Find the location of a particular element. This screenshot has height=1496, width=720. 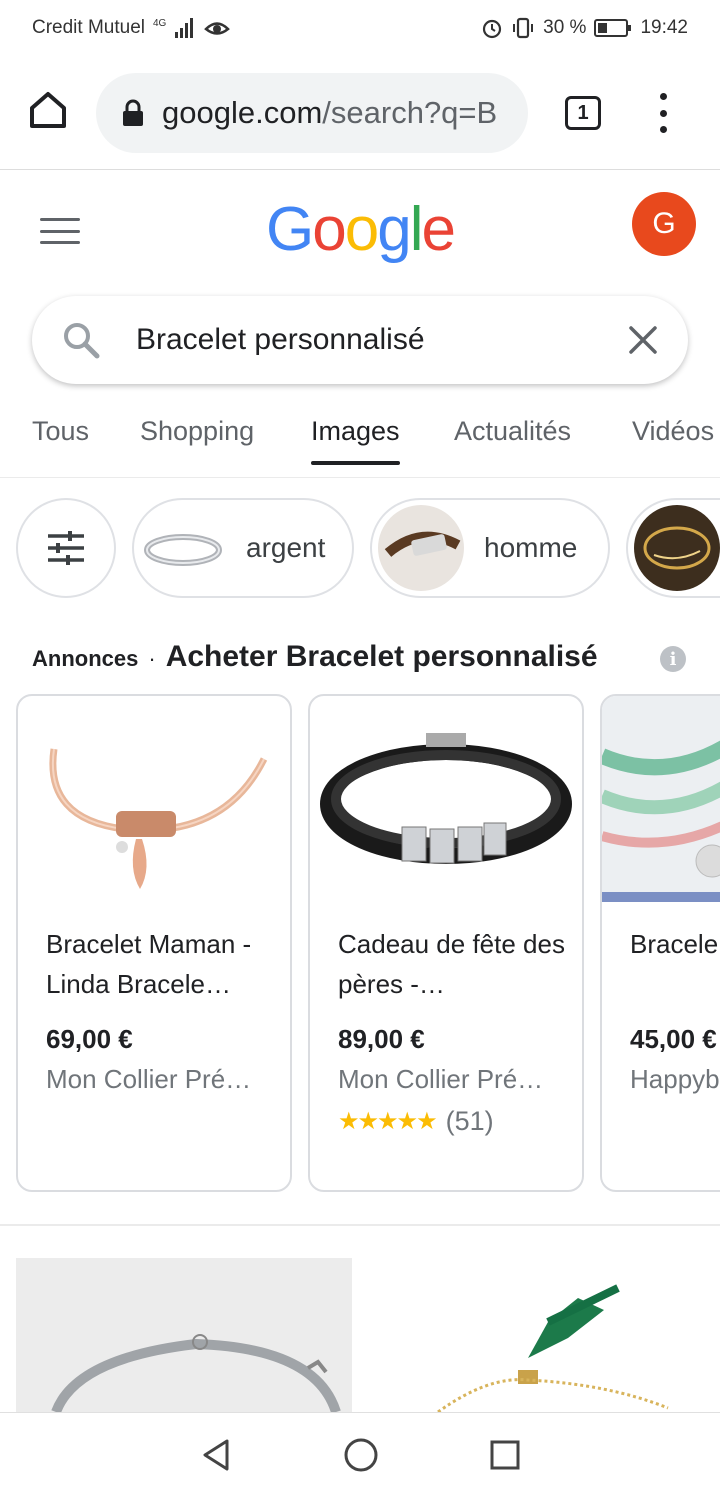

battery-icon is located at coordinates (613, 28).